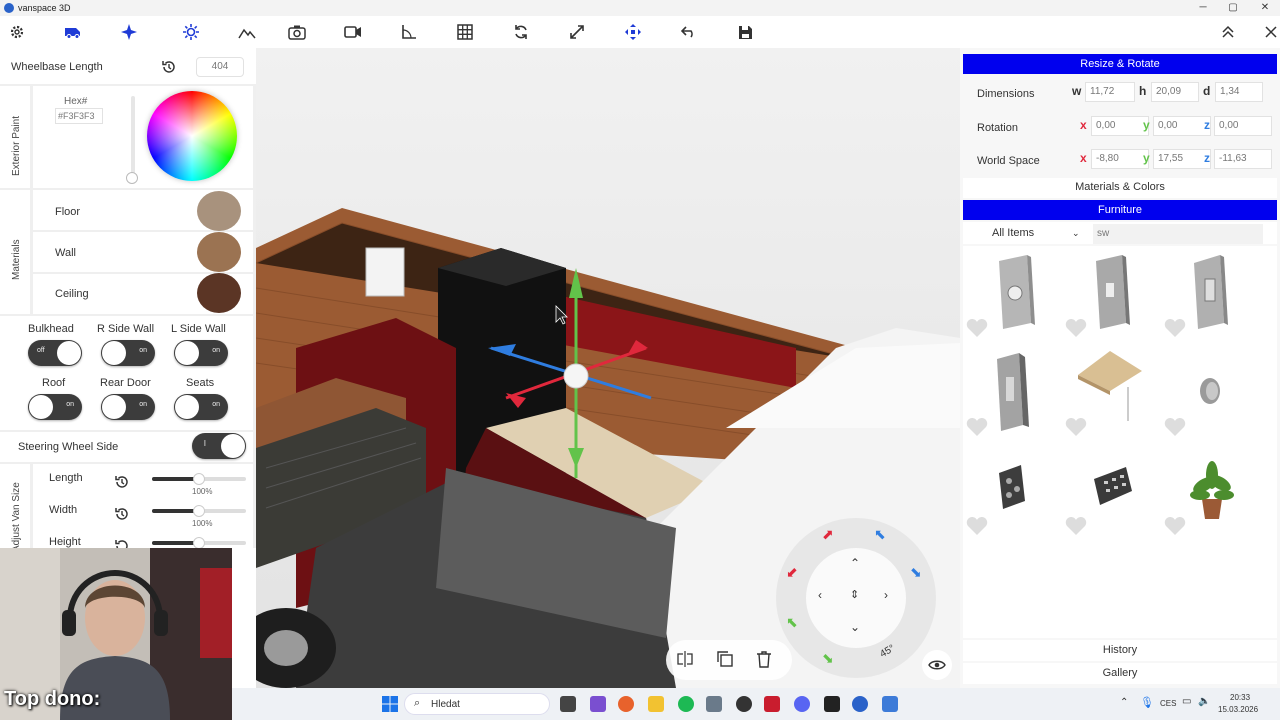  Describe the element at coordinates (55, 353) in the screenshot. I see `bulkhead-toggle: off` at that location.